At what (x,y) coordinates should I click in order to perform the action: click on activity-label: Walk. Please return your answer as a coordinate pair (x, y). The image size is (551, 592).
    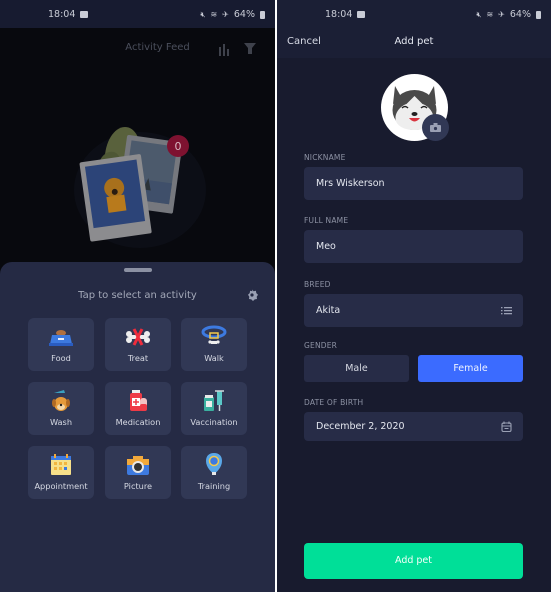
    Looking at the image, I should click on (214, 358).